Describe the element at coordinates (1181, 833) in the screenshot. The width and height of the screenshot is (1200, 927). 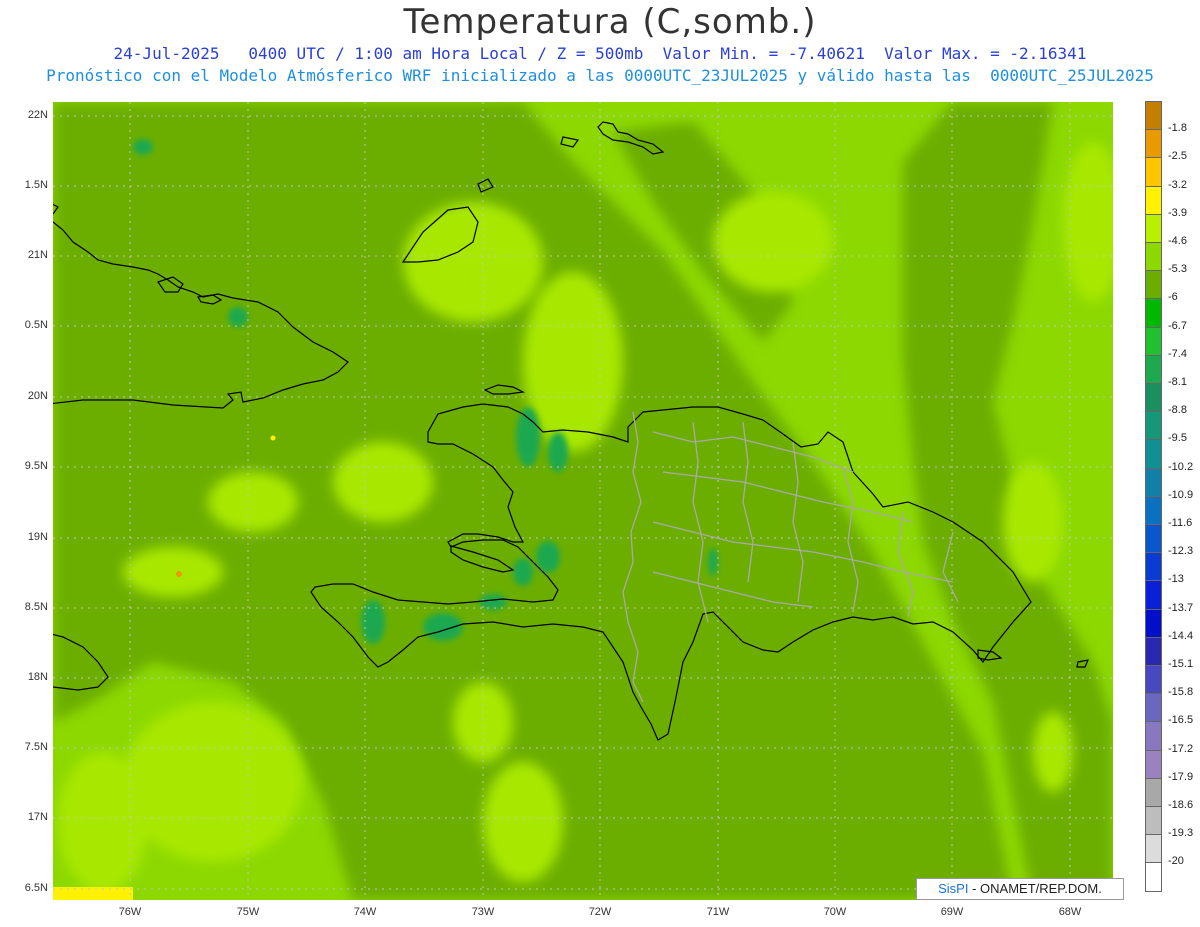
I see `colorbar-label: -19.3` at that location.